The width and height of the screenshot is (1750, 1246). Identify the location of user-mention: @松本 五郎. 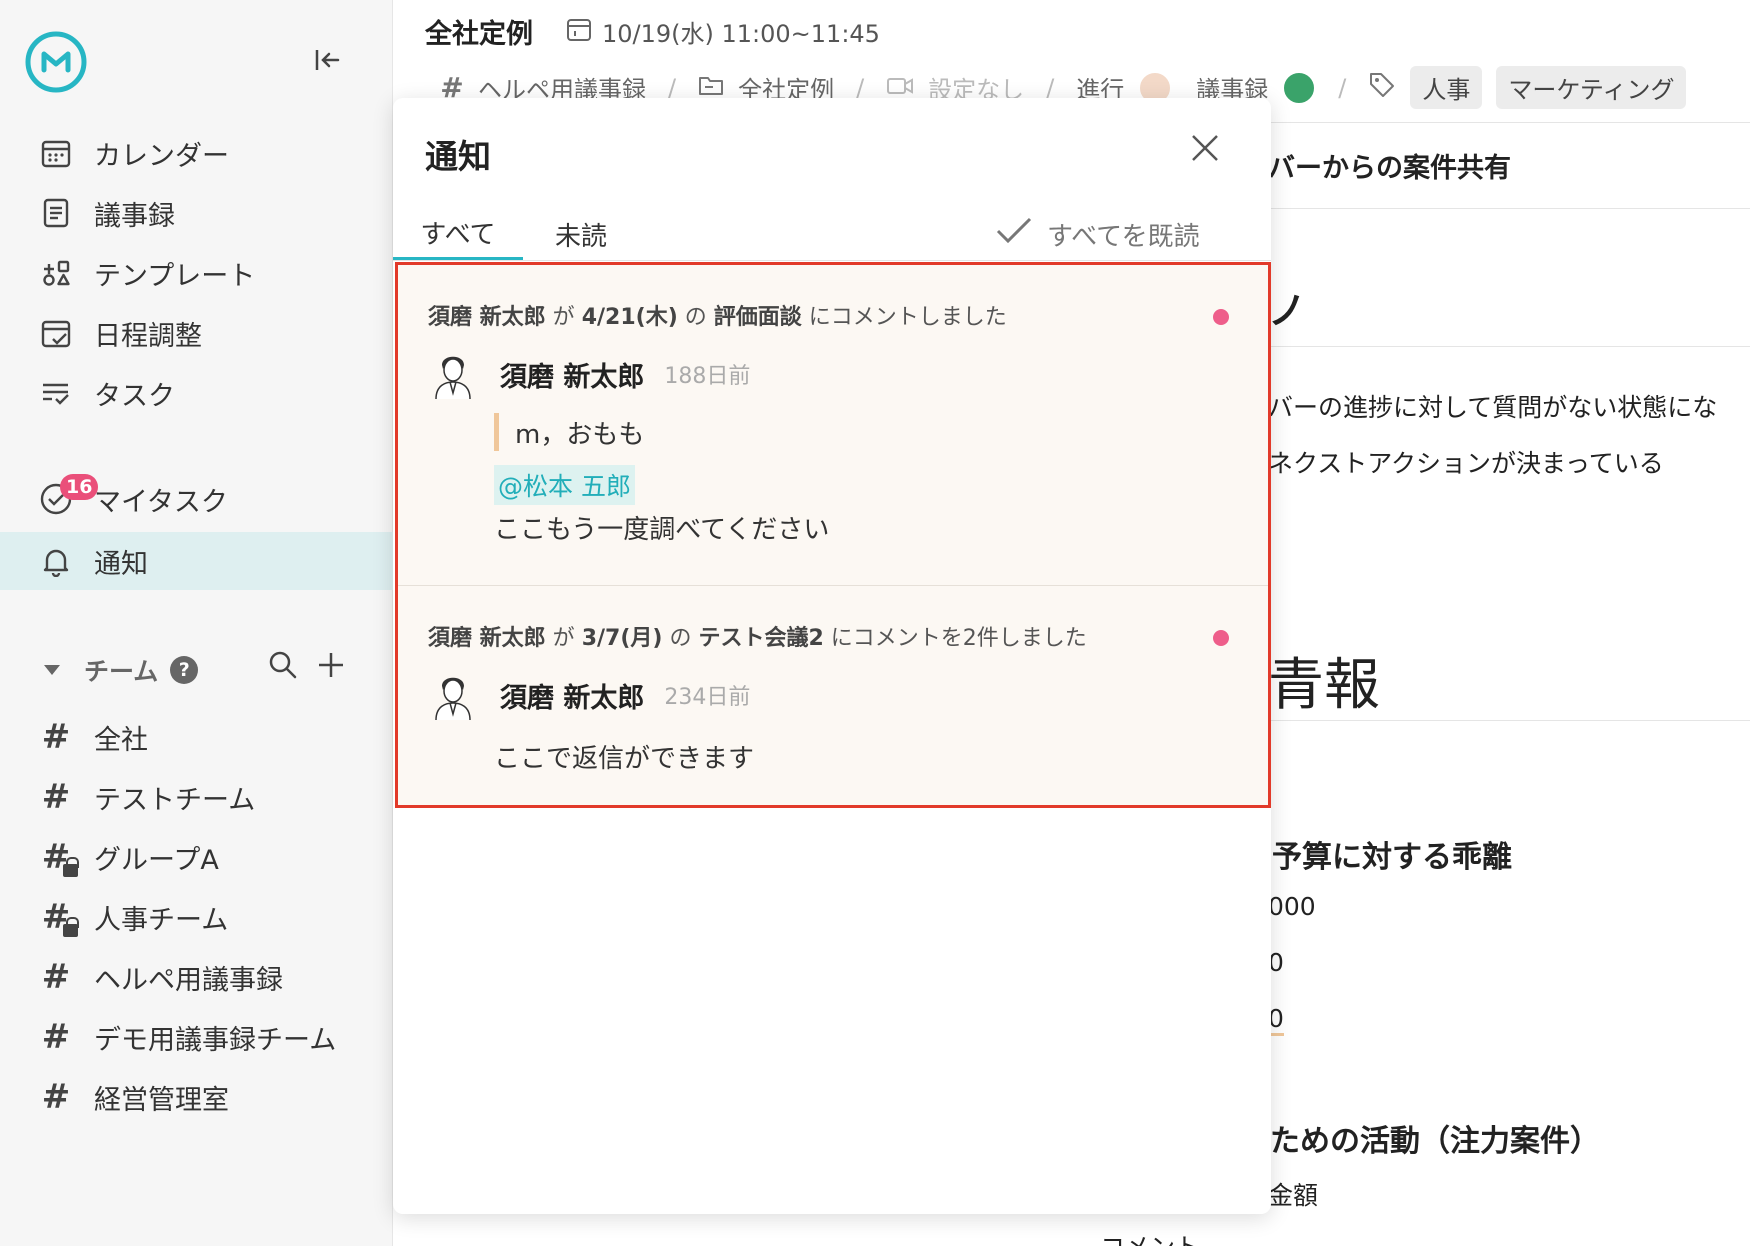
(564, 485).